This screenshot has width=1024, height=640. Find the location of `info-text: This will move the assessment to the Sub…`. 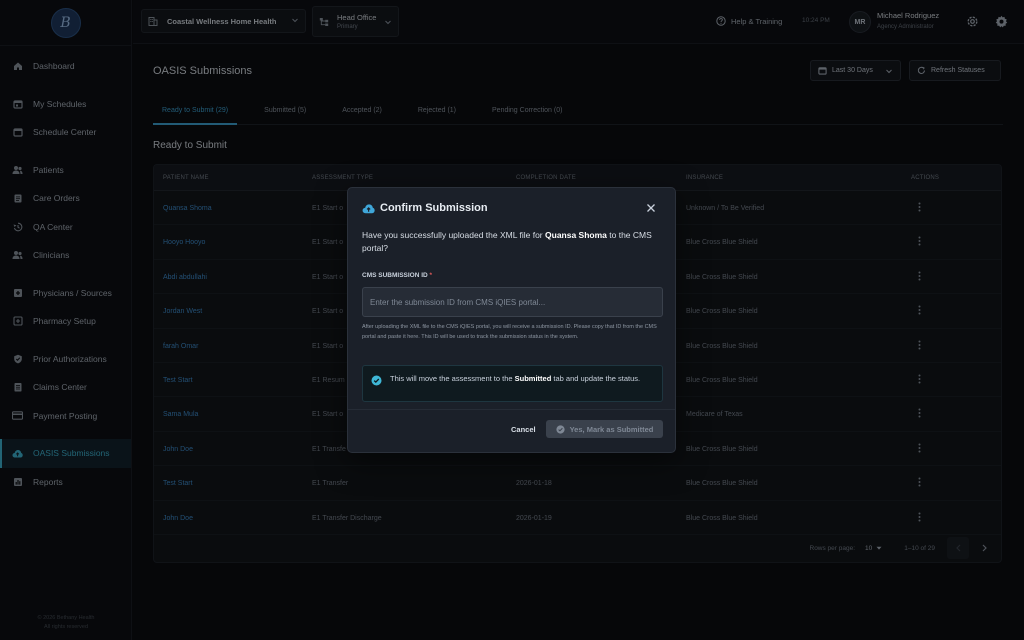

info-text: This will move the assessment to the Sub… is located at coordinates (515, 379).